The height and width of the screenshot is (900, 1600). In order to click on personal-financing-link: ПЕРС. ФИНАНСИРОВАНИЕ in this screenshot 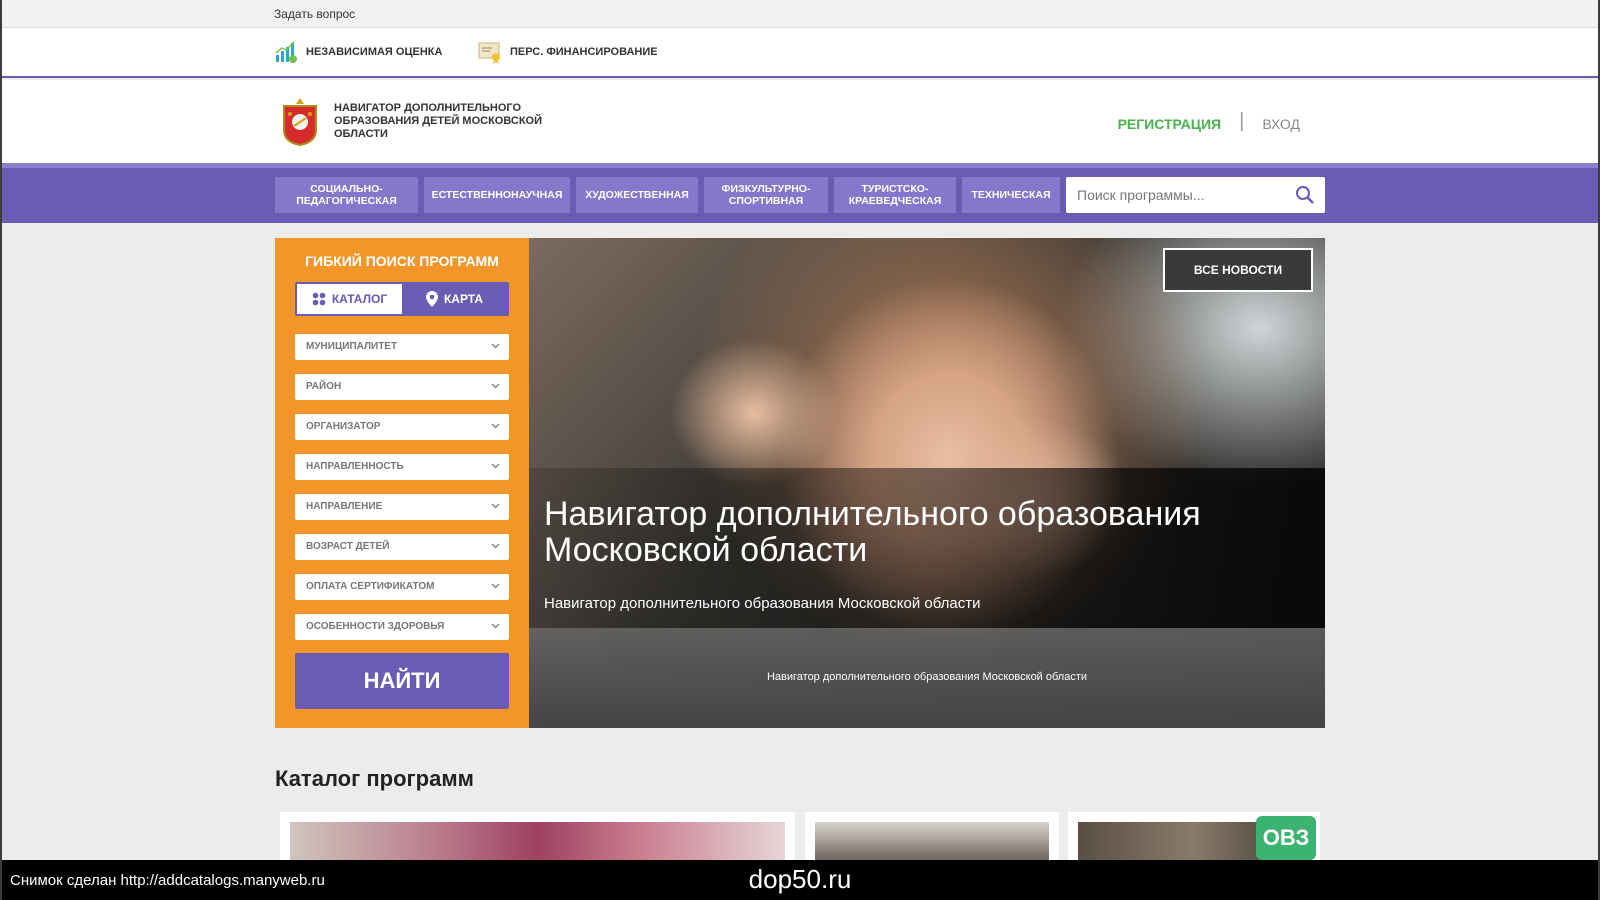, I will do `click(568, 52)`.